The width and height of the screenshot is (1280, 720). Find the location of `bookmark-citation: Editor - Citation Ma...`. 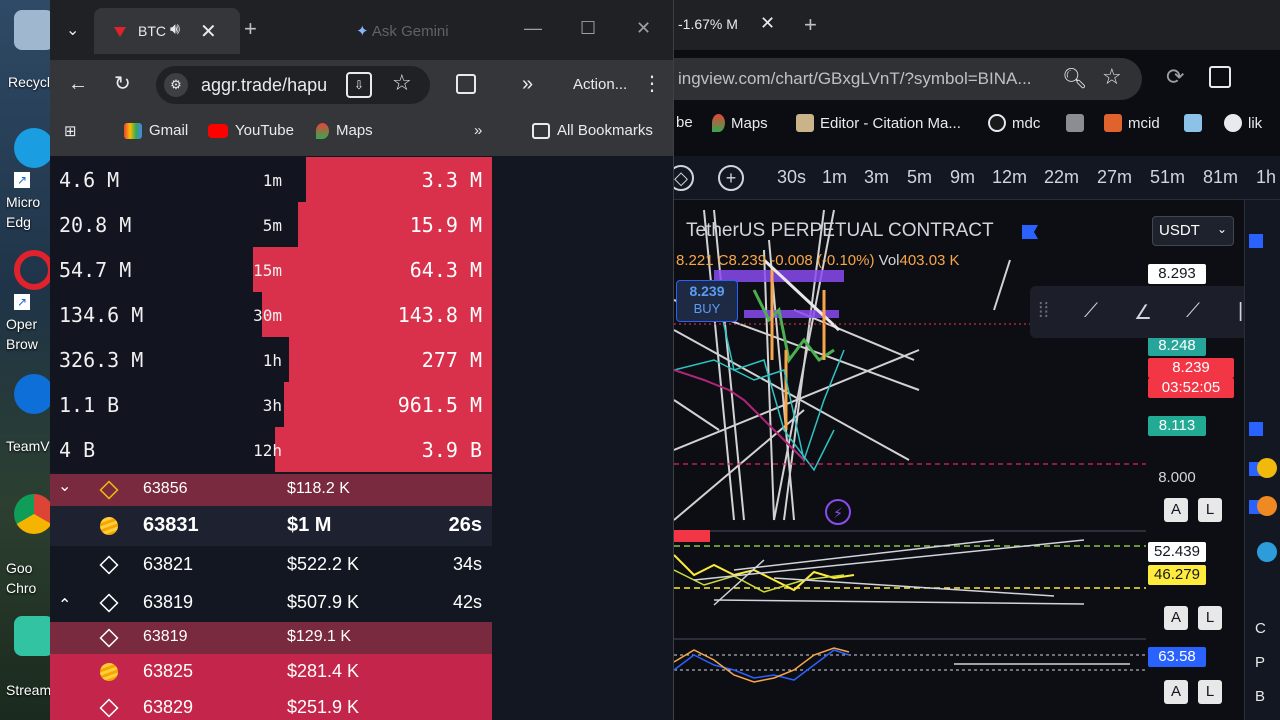

bookmark-citation: Editor - Citation Ma... is located at coordinates (878, 123).